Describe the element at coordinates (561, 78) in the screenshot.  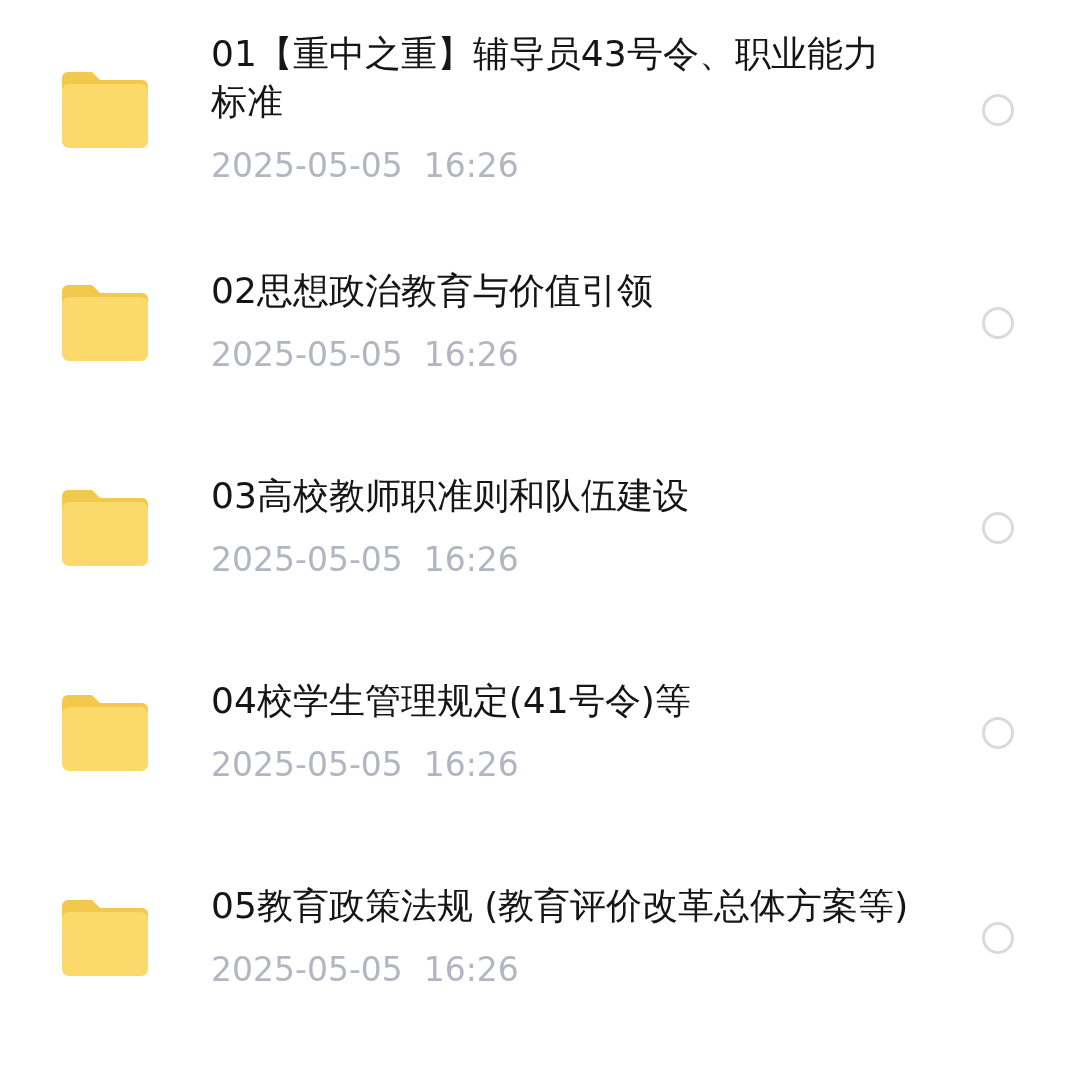
I see `folder-name: 01【重中之重】辅导员43号令、职业能力标准` at that location.